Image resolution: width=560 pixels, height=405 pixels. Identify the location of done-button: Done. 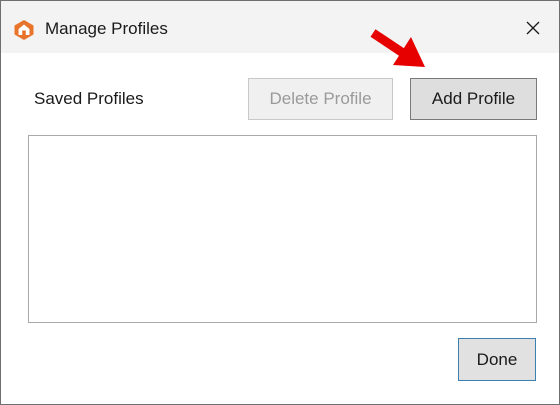
(497, 359).